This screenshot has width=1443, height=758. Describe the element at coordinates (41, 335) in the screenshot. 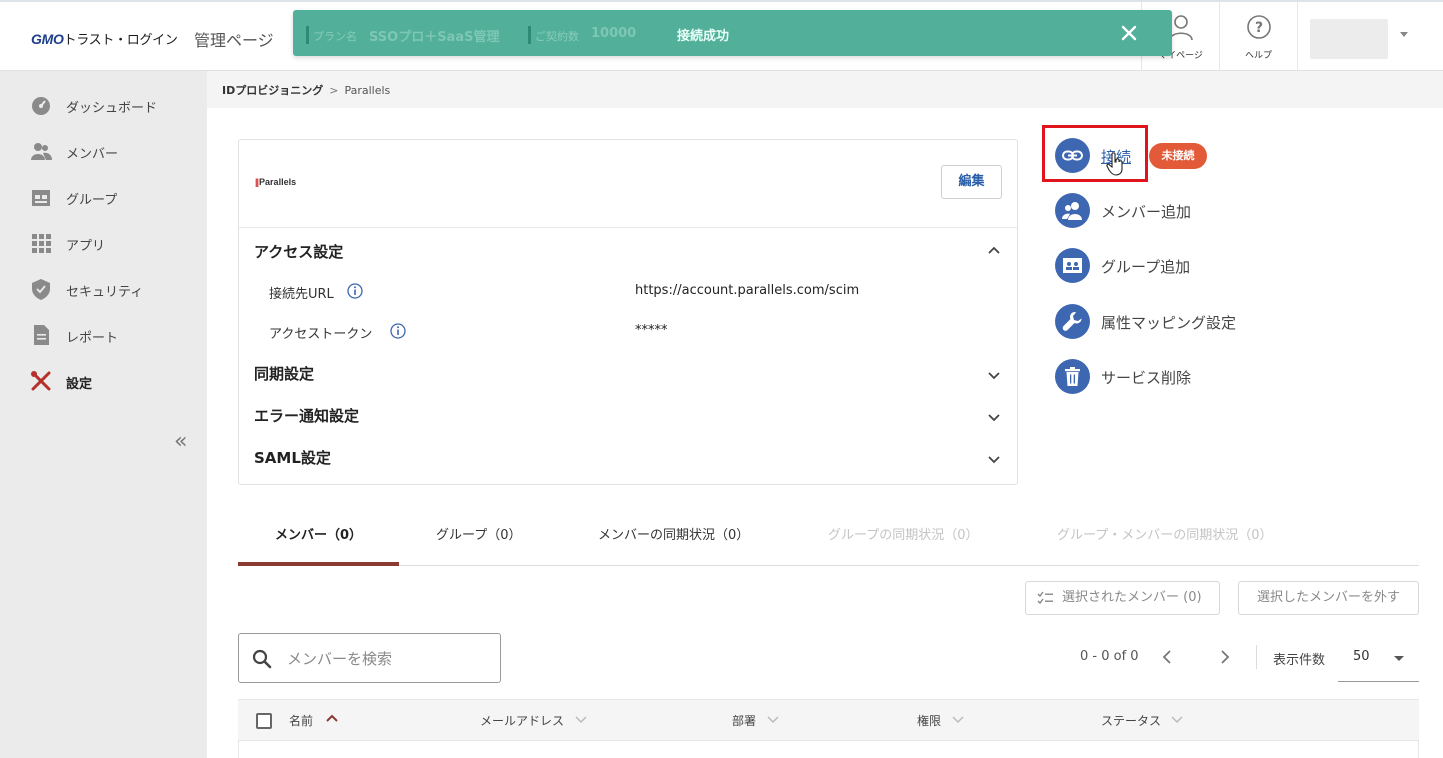

I see `report-icon` at that location.